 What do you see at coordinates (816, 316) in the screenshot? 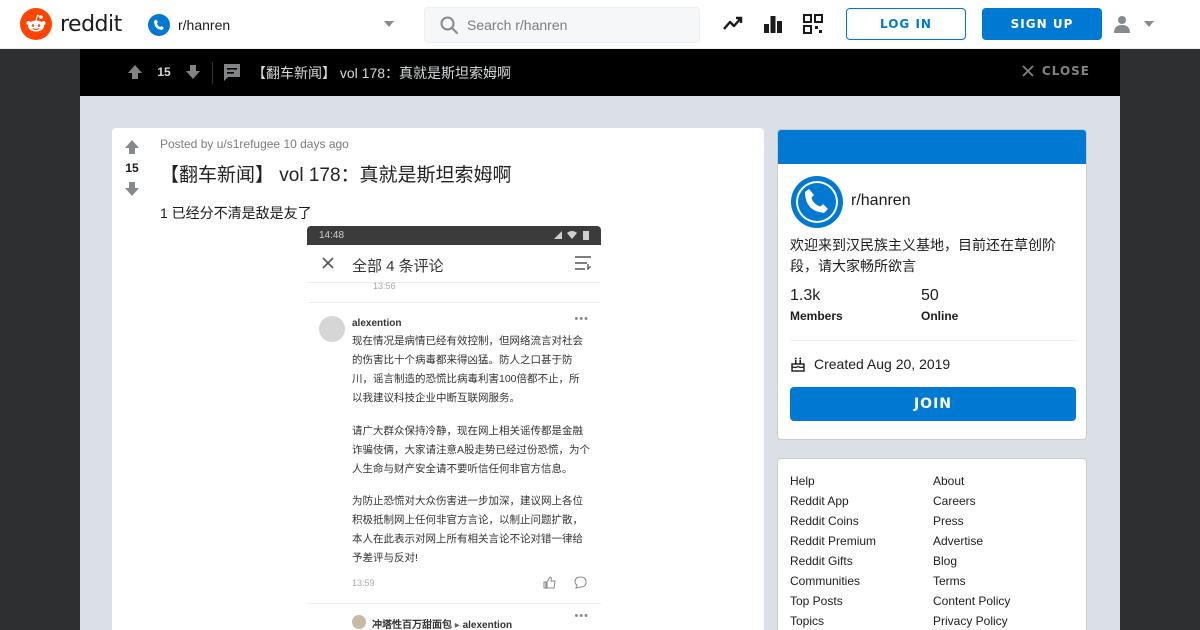
I see `members-label: Members` at bounding box center [816, 316].